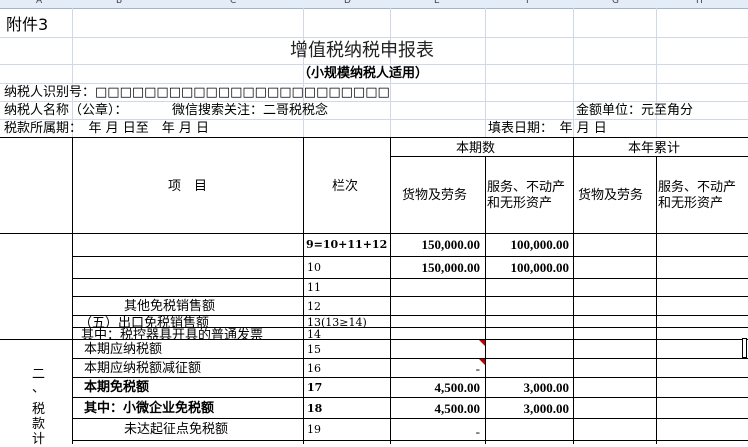 The height and width of the screenshot is (447, 748). I want to click on line-no-12: 12, so click(314, 306).